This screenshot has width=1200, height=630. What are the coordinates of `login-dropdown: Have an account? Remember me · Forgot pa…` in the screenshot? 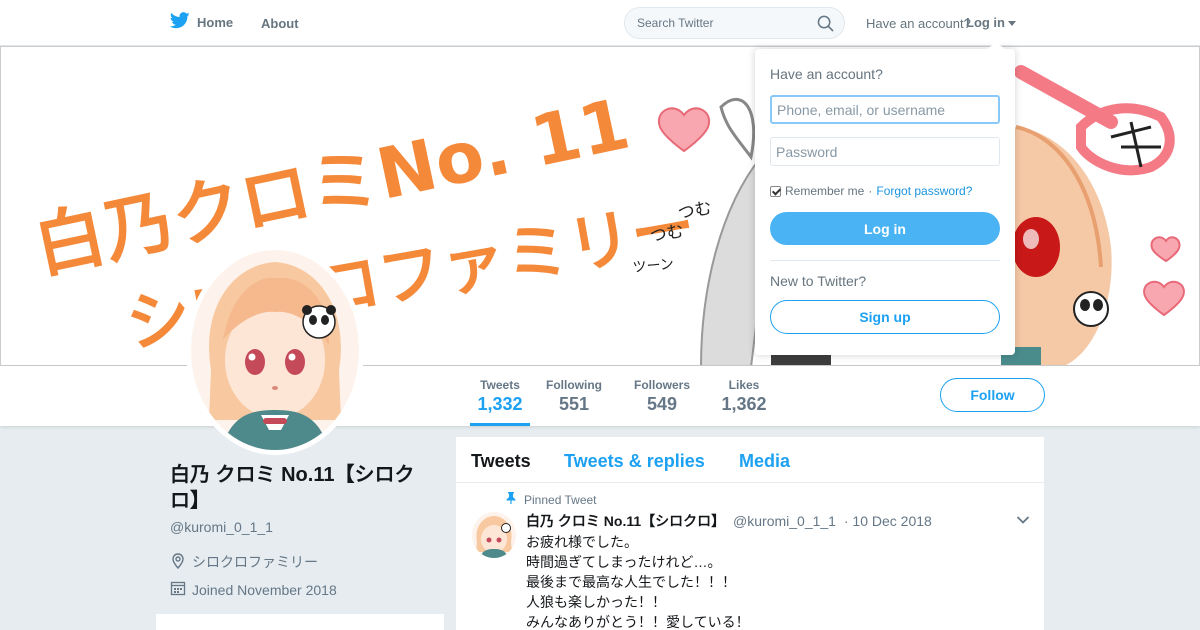 It's located at (885, 198).